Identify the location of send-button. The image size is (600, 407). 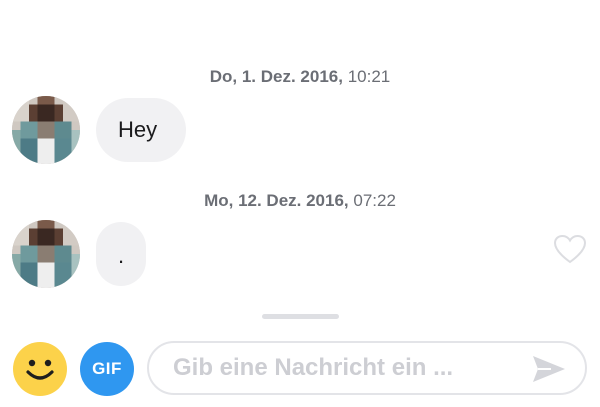
(549, 369).